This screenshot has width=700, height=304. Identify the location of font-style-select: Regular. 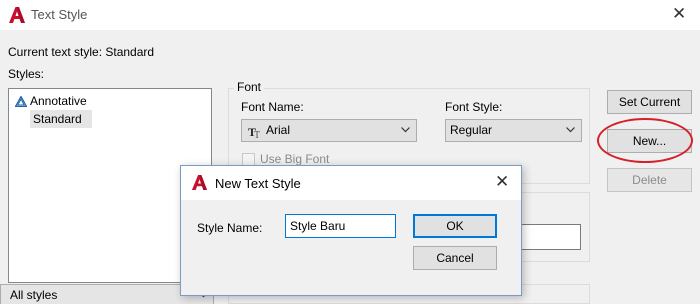
(513, 130).